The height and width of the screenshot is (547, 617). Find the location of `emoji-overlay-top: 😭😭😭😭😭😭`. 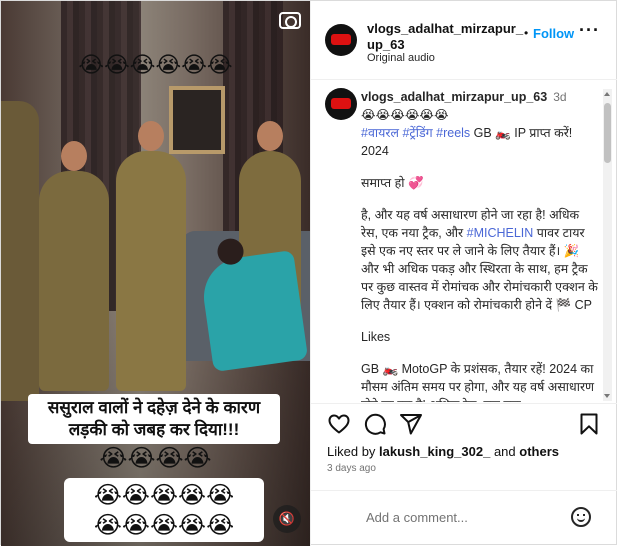

emoji-overlay-top: 😭😭😭😭😭😭 is located at coordinates (155, 65).